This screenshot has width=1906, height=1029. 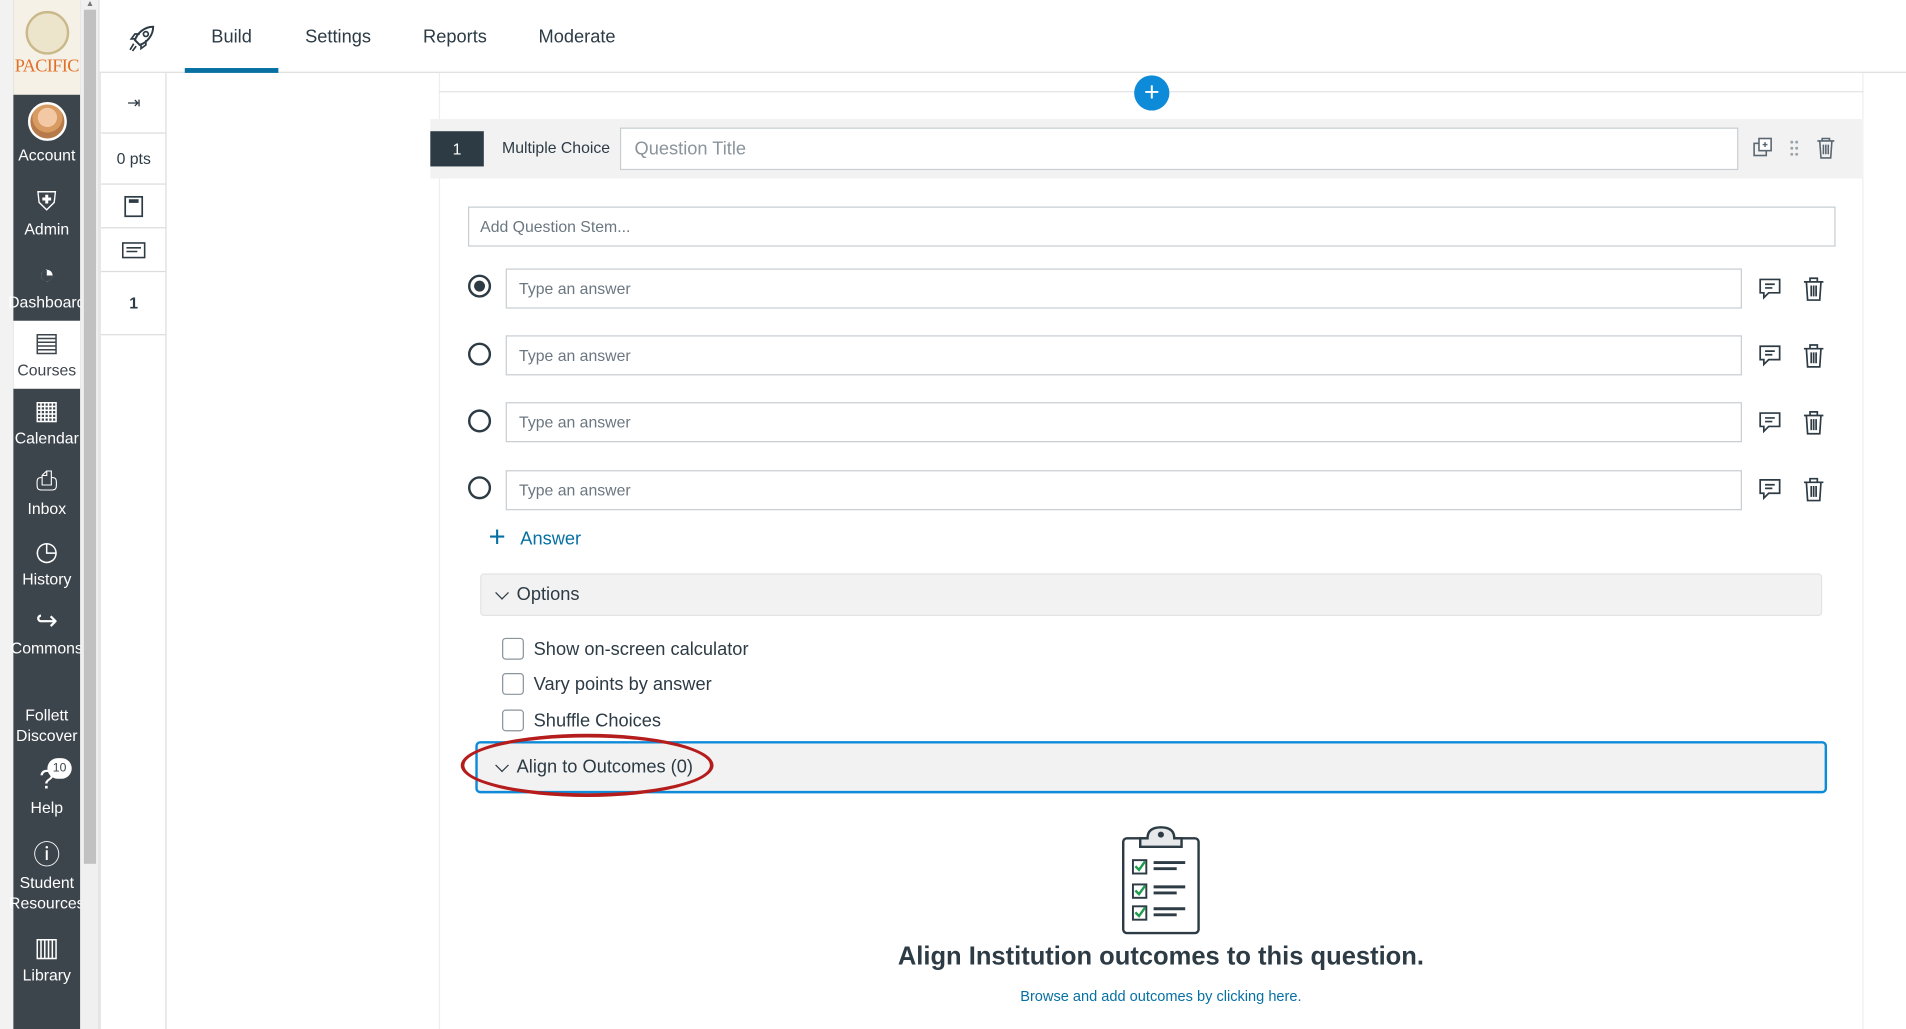 What do you see at coordinates (47, 807) in the screenshot?
I see `nav-label: Help` at bounding box center [47, 807].